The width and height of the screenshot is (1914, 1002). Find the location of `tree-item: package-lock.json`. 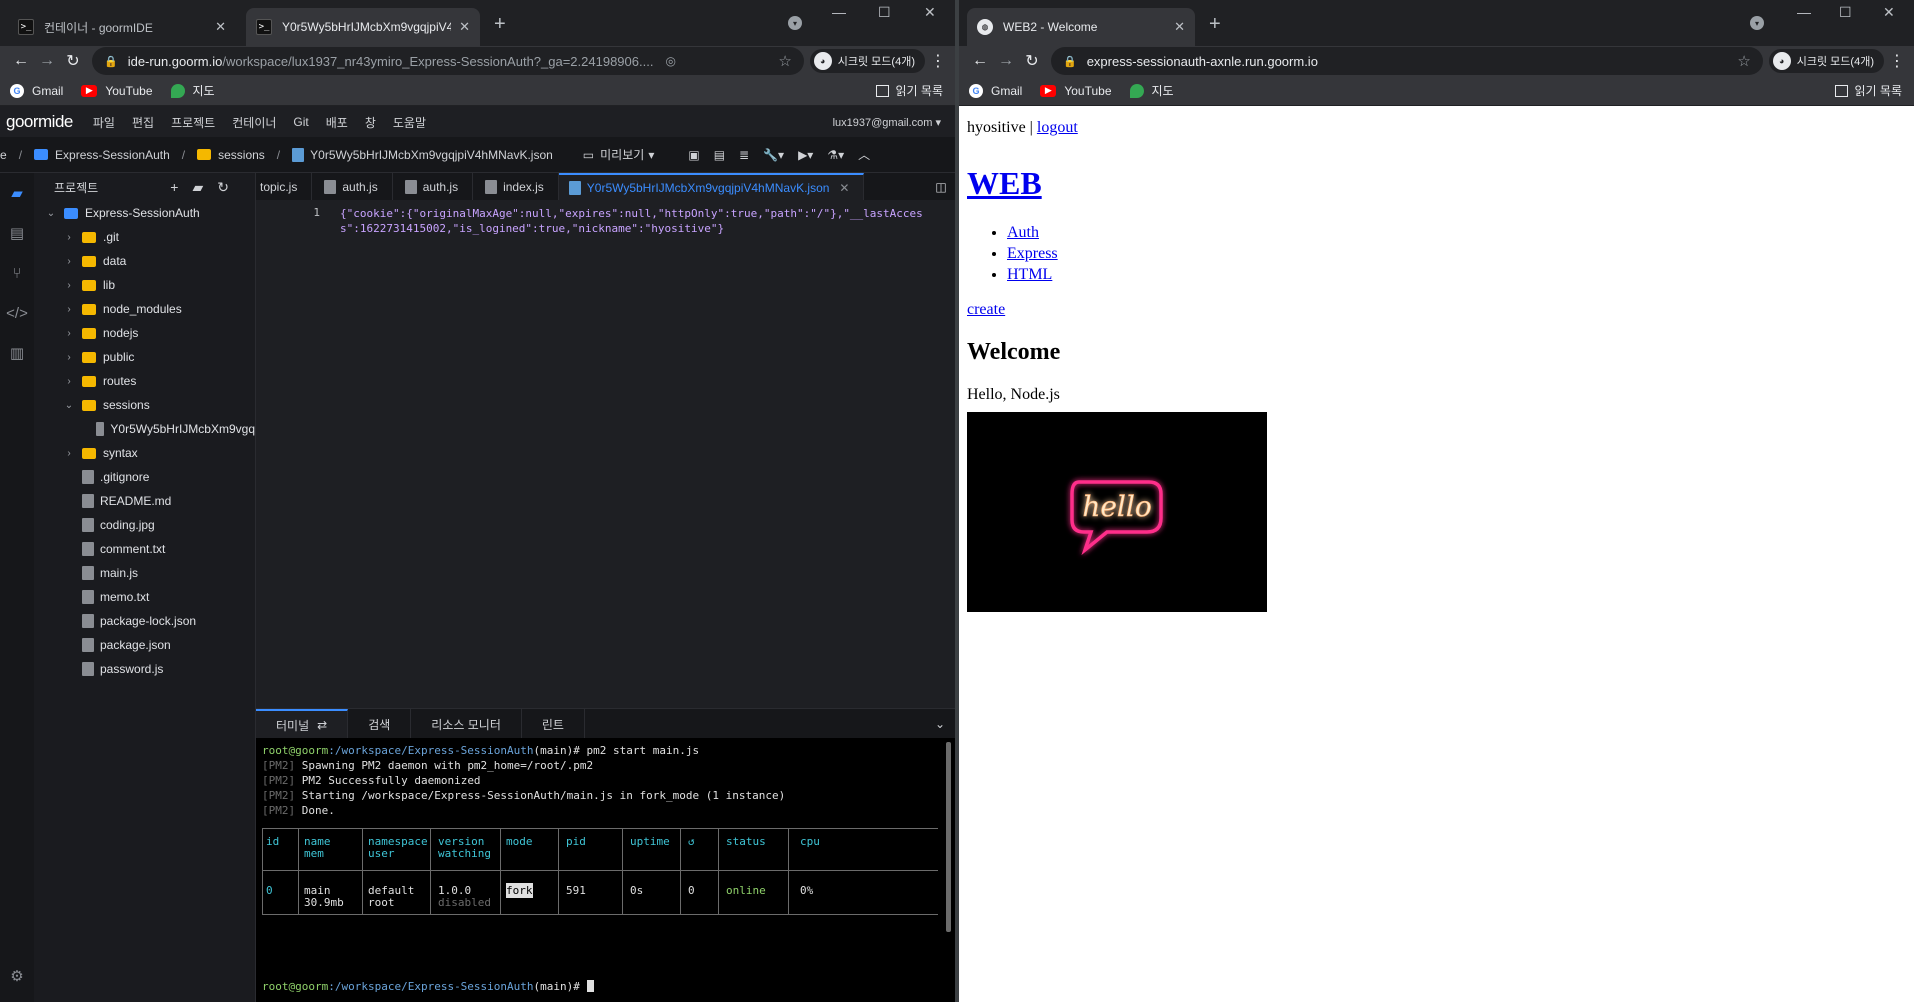

tree-item: package-lock.json is located at coordinates (144, 621).